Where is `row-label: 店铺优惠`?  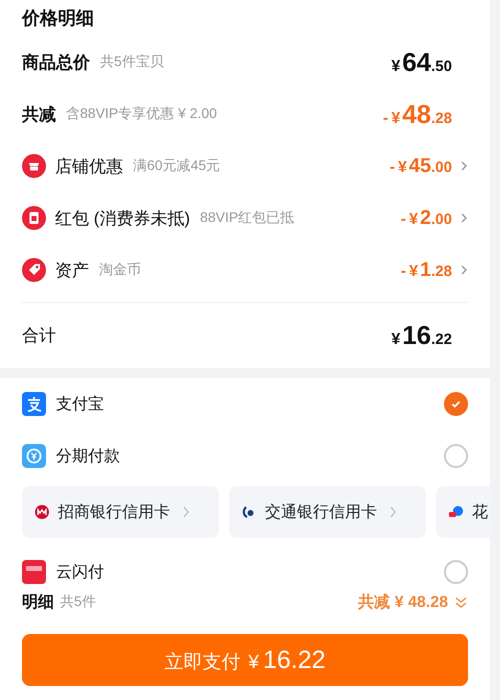
row-label: 店铺优惠 is located at coordinates (89, 167).